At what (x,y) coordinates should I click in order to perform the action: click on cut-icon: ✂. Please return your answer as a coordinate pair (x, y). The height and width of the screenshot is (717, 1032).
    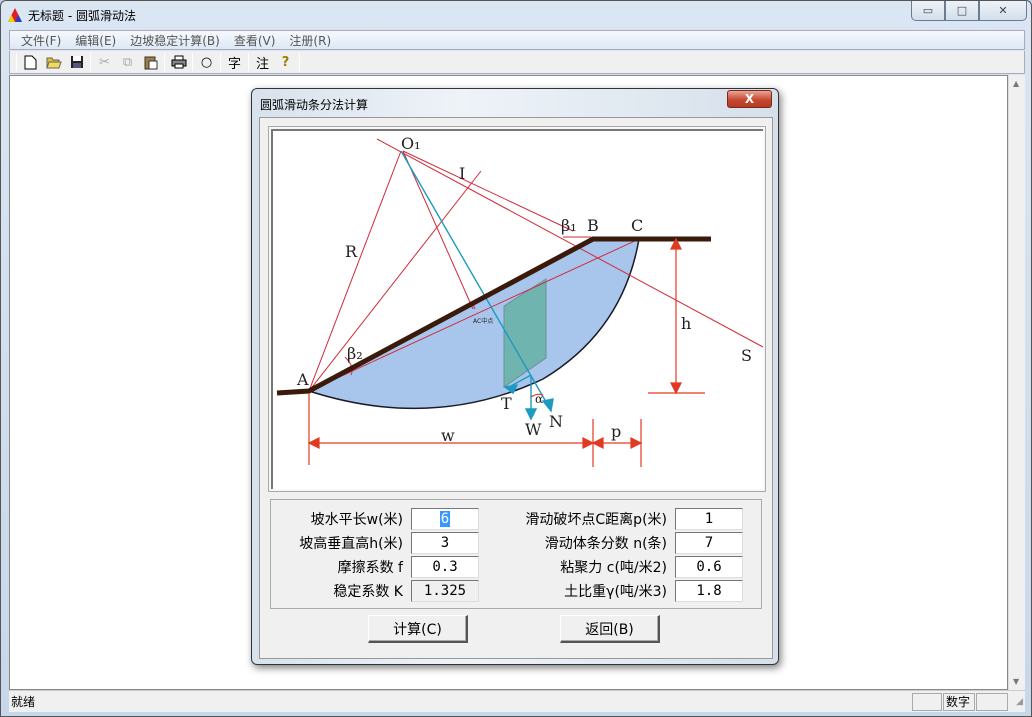
    Looking at the image, I should click on (104, 62).